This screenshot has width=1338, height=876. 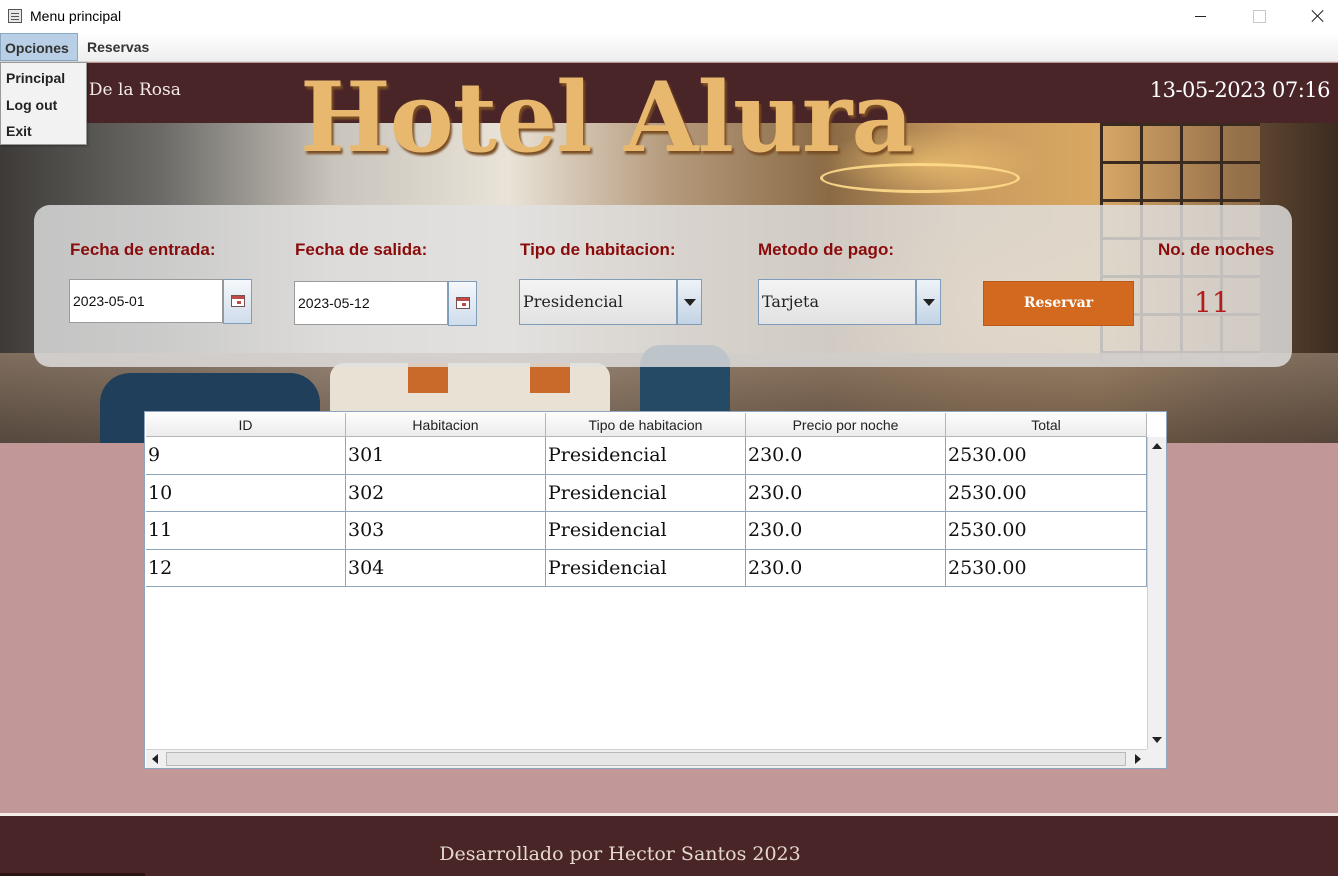 I want to click on column-header-total: Total, so click(x=1046, y=425).